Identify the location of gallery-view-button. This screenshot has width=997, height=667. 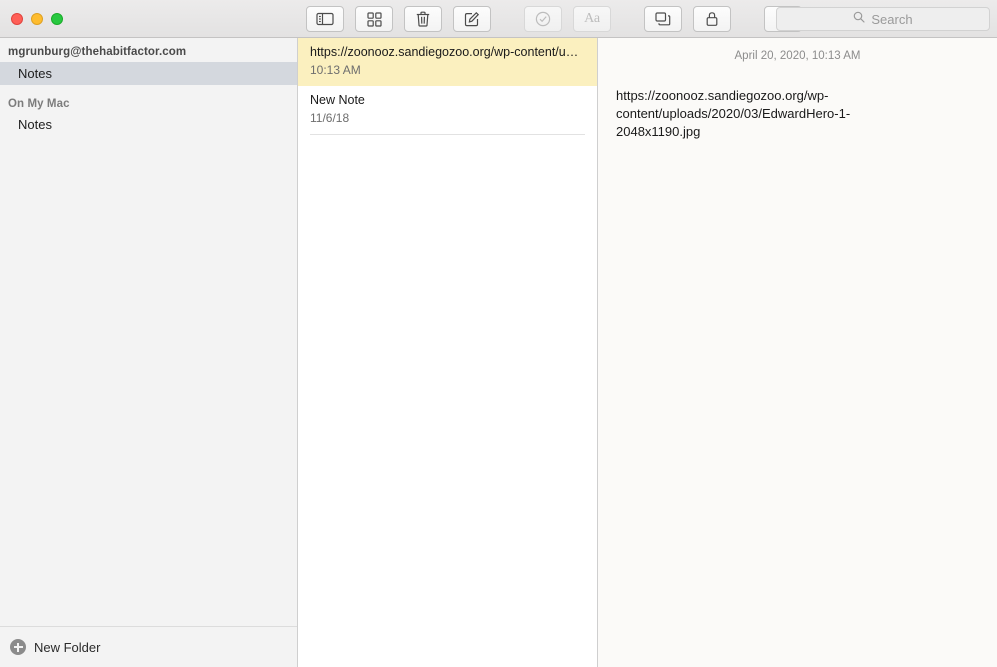
(374, 19).